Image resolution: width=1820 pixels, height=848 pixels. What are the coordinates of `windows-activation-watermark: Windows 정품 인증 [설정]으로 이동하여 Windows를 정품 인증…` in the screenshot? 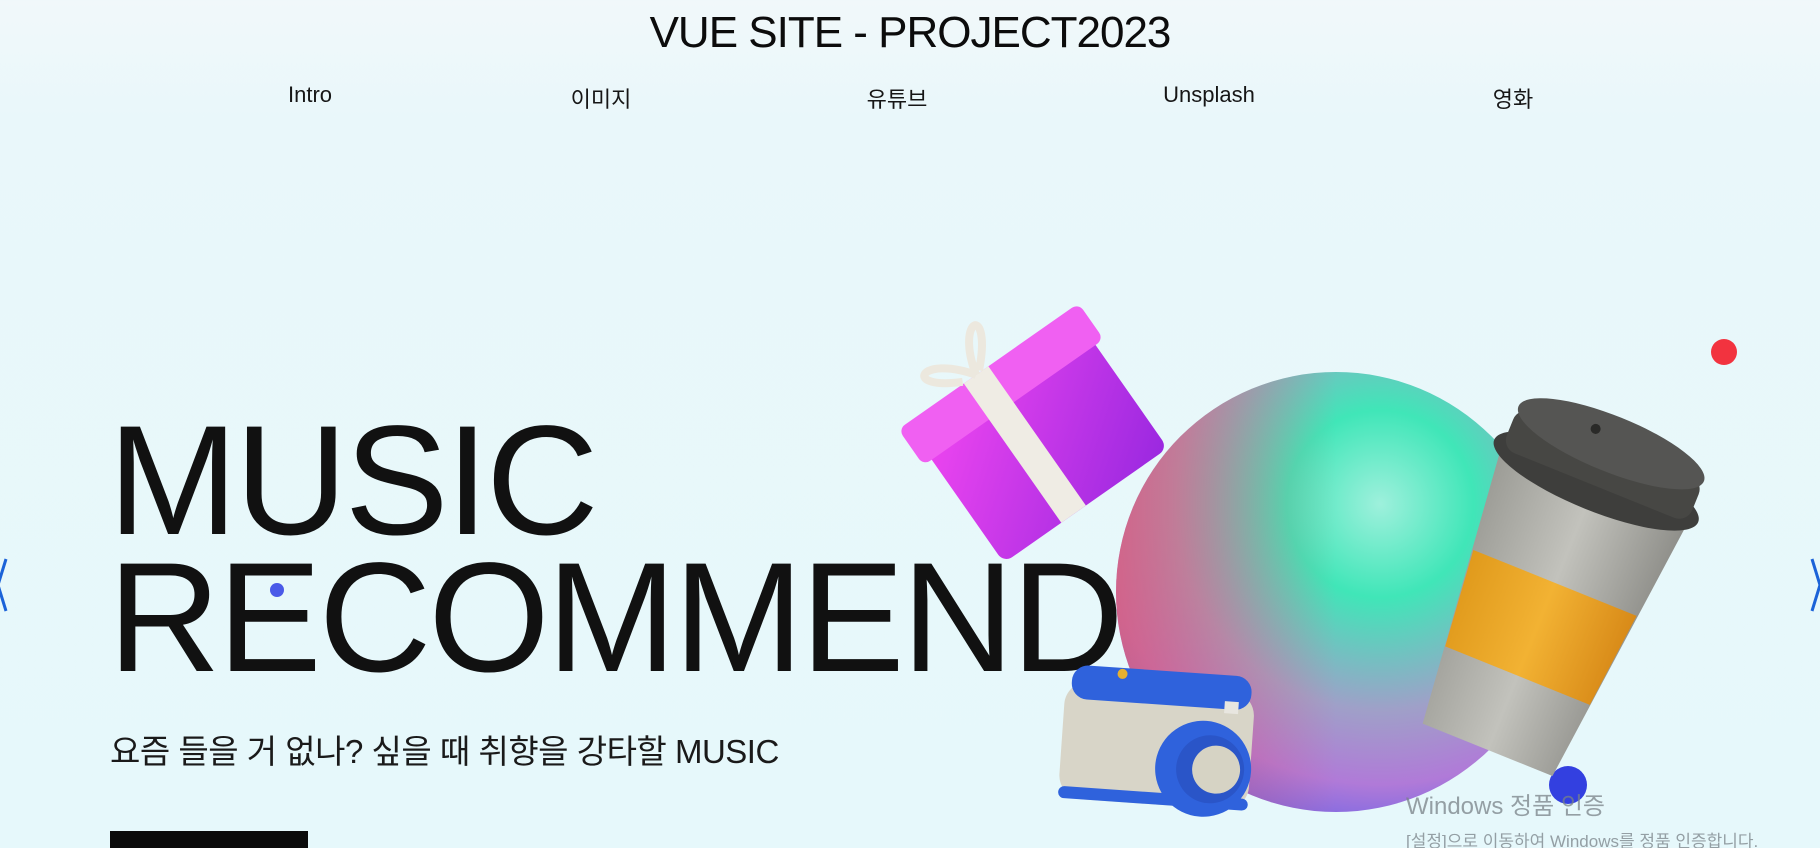 It's located at (1582, 817).